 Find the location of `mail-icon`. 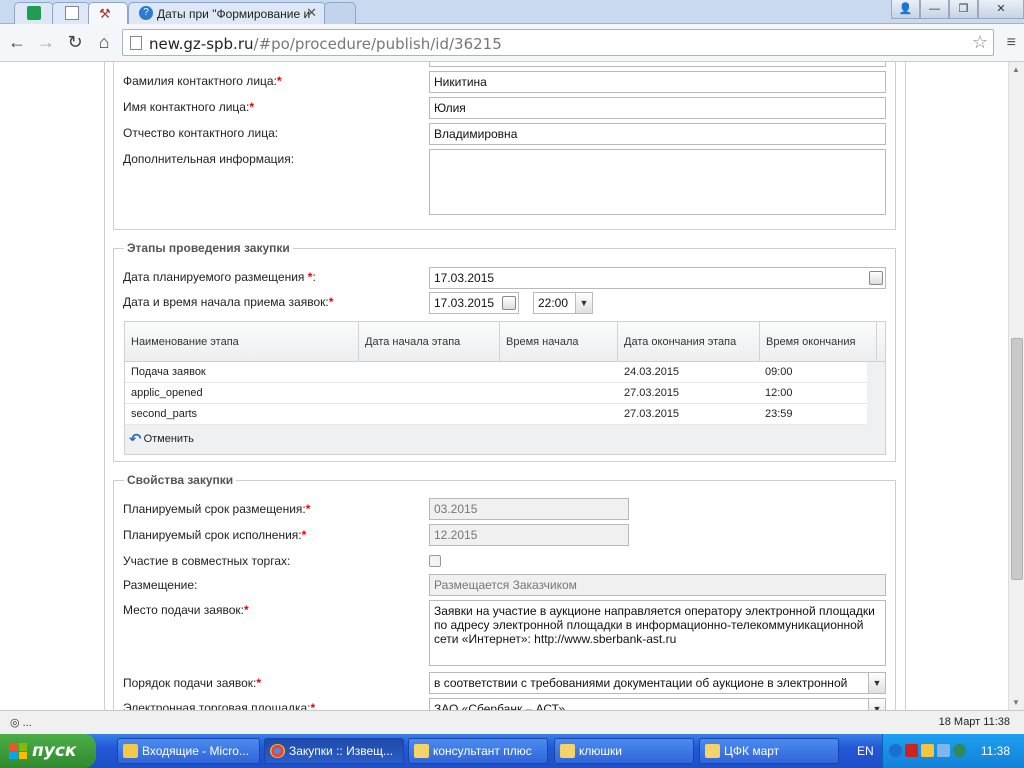

mail-icon is located at coordinates (927, 750).